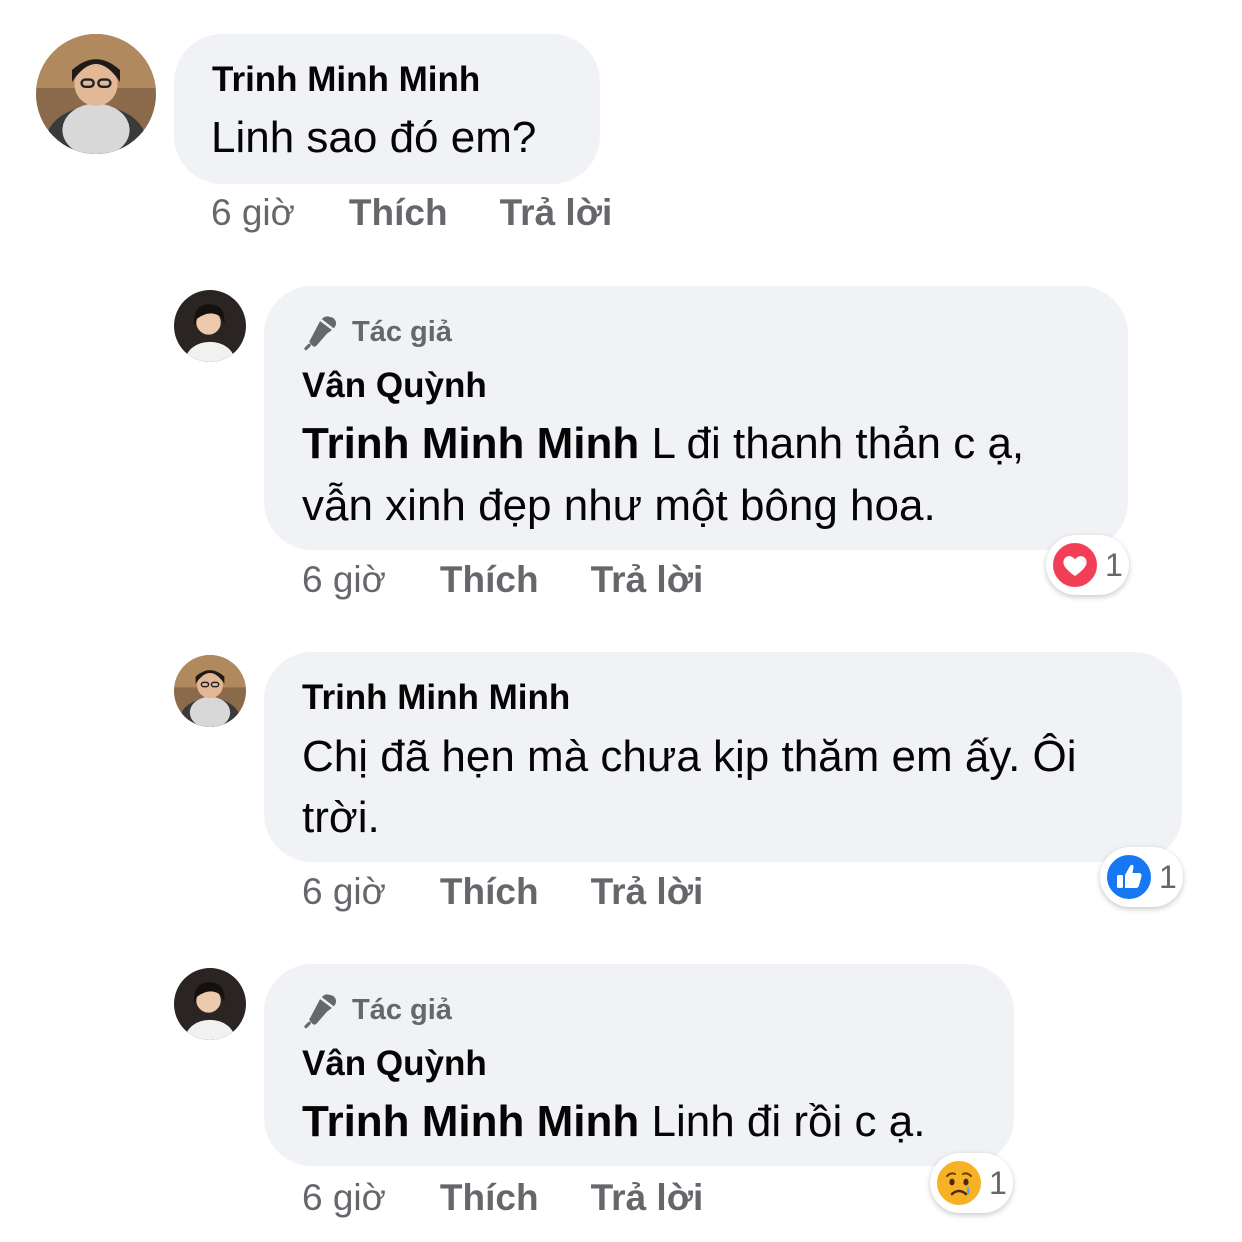  Describe the element at coordinates (782, 1121) in the screenshot. I see `comment-text-line-1: Linh đi rồi c ạ.` at that location.